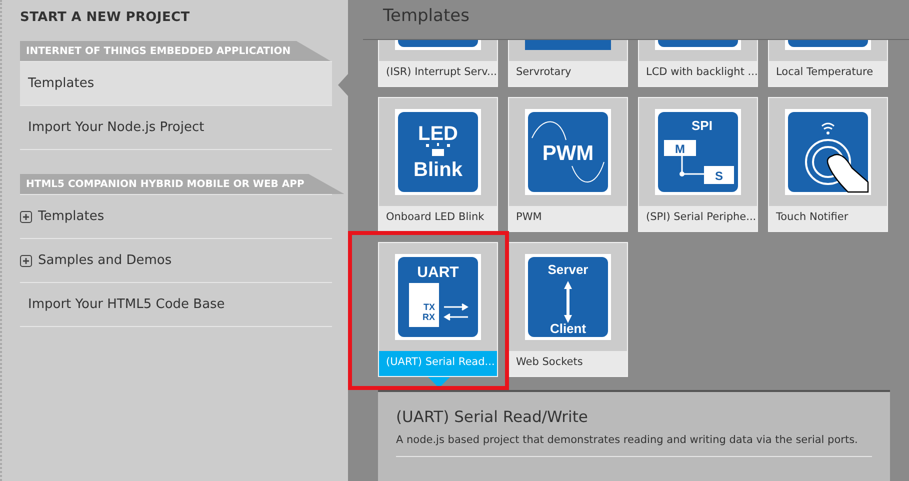 This screenshot has width=909, height=481. Describe the element at coordinates (492, 417) in the screenshot. I see `detail-title: (UART) Serial Read/Write` at that location.